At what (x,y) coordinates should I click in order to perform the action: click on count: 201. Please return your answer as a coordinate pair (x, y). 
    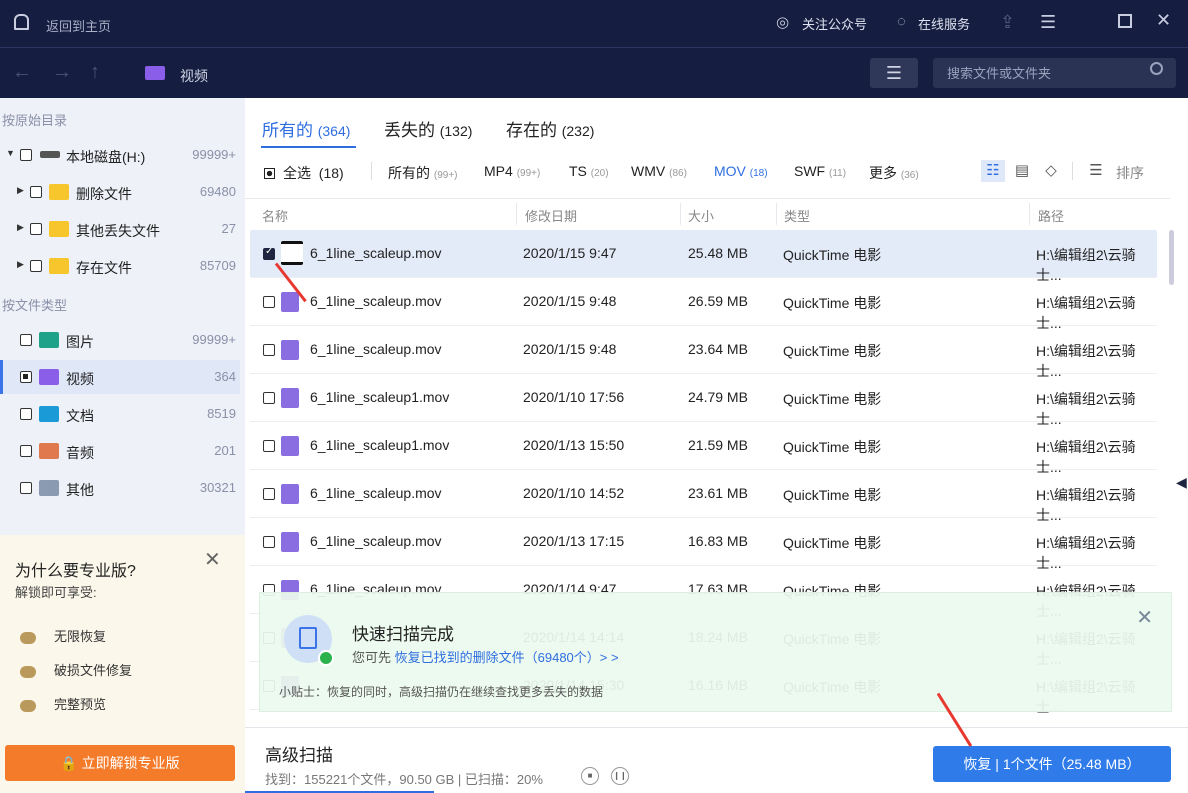
    Looking at the image, I should click on (225, 450).